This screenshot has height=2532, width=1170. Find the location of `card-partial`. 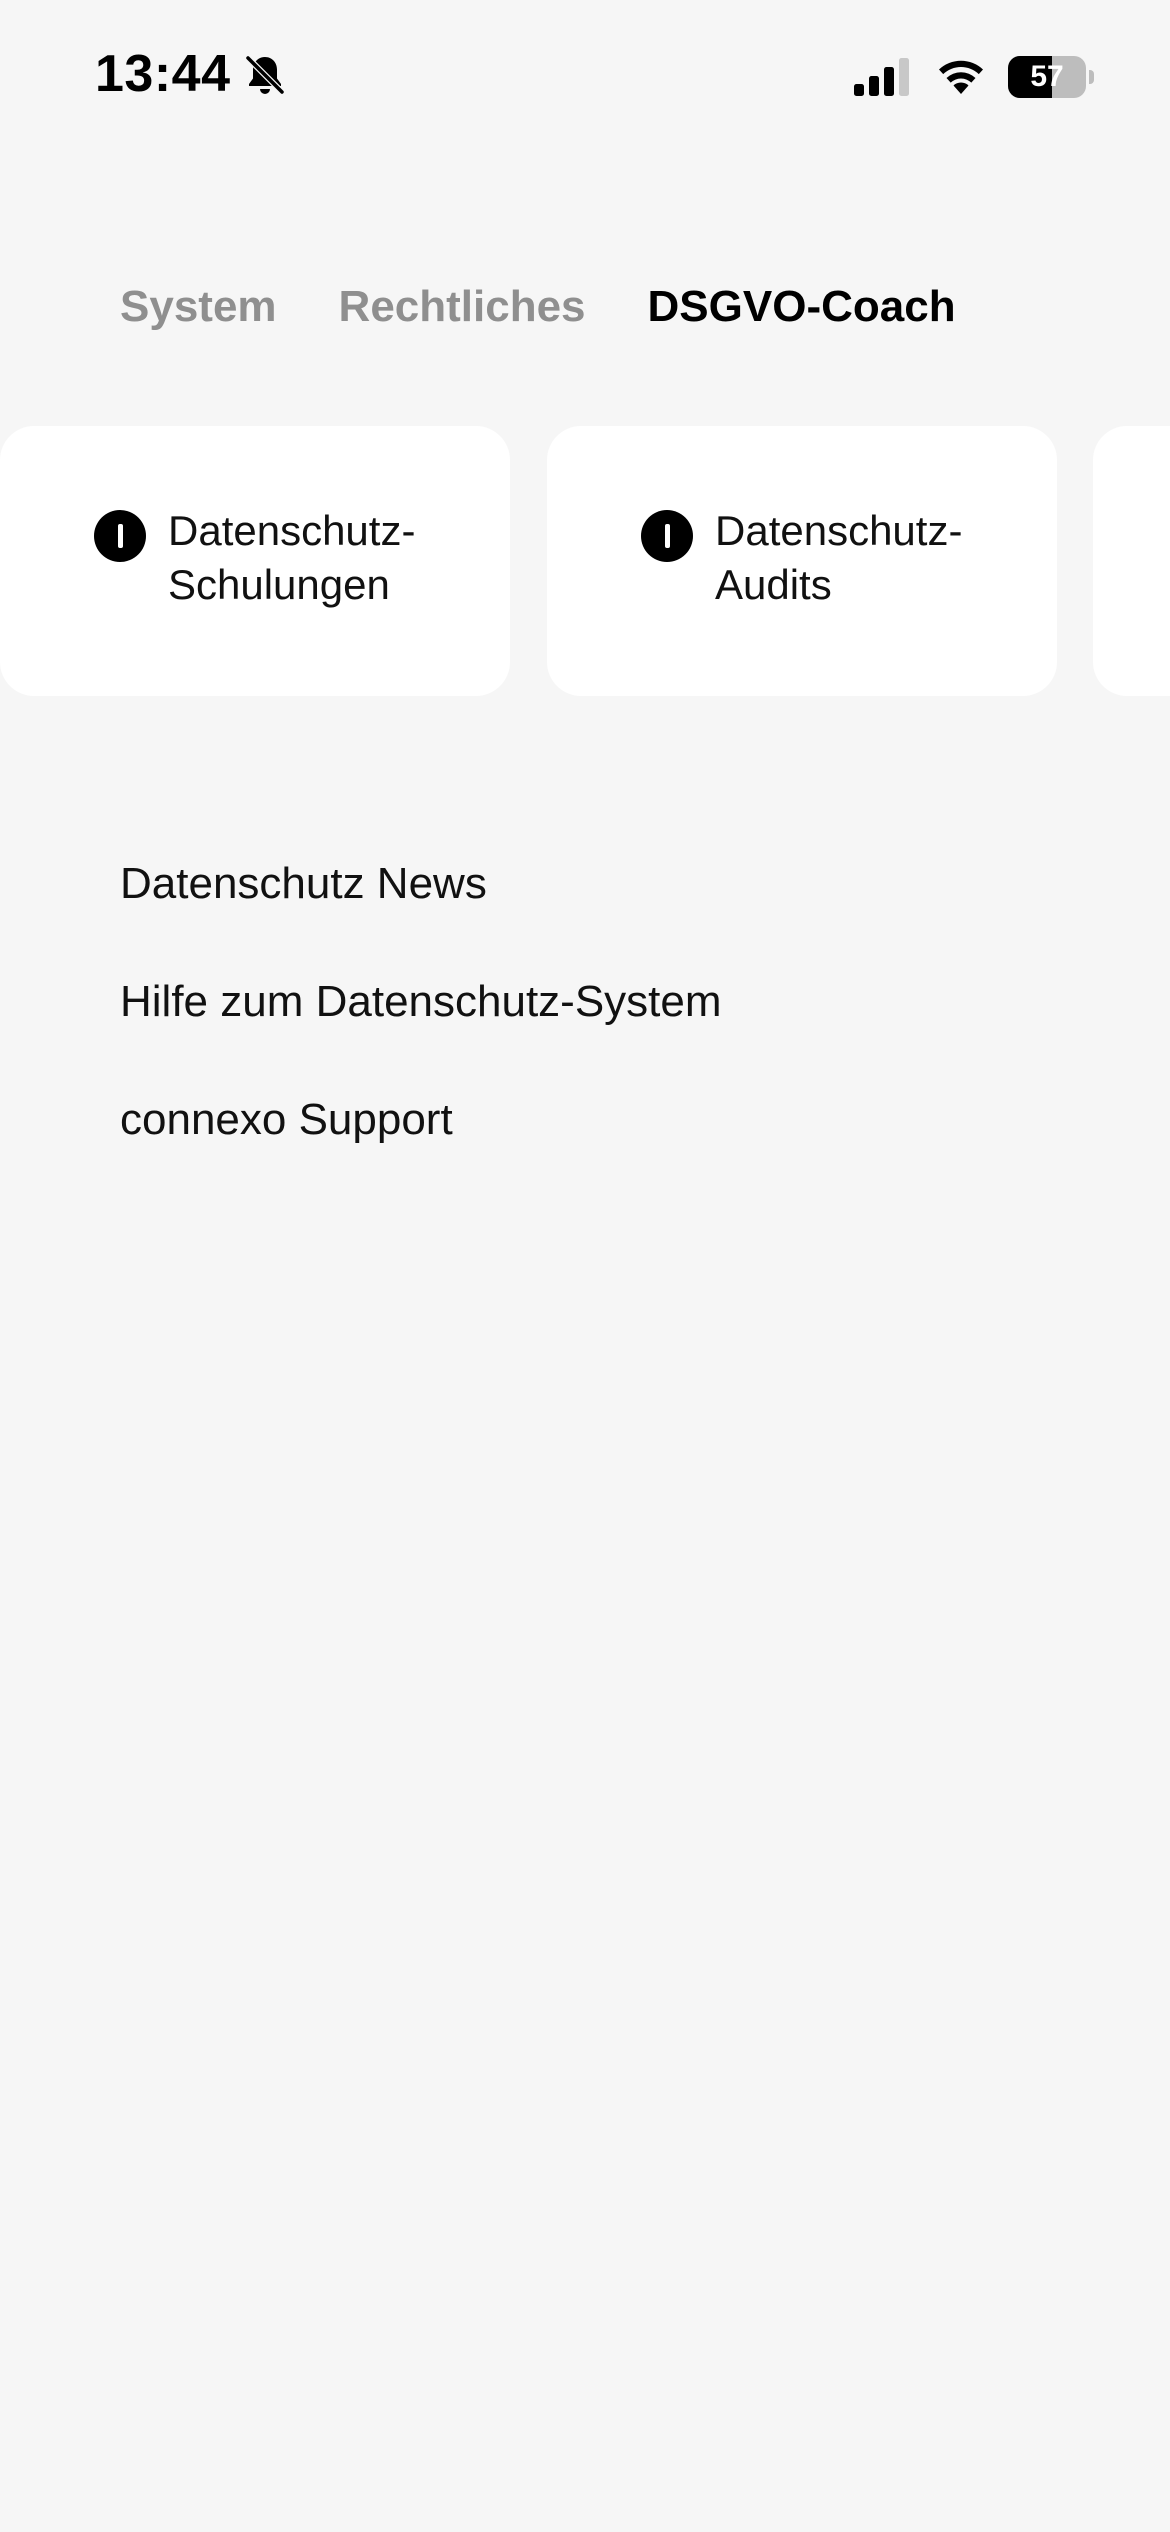

card-partial is located at coordinates (1131, 561).